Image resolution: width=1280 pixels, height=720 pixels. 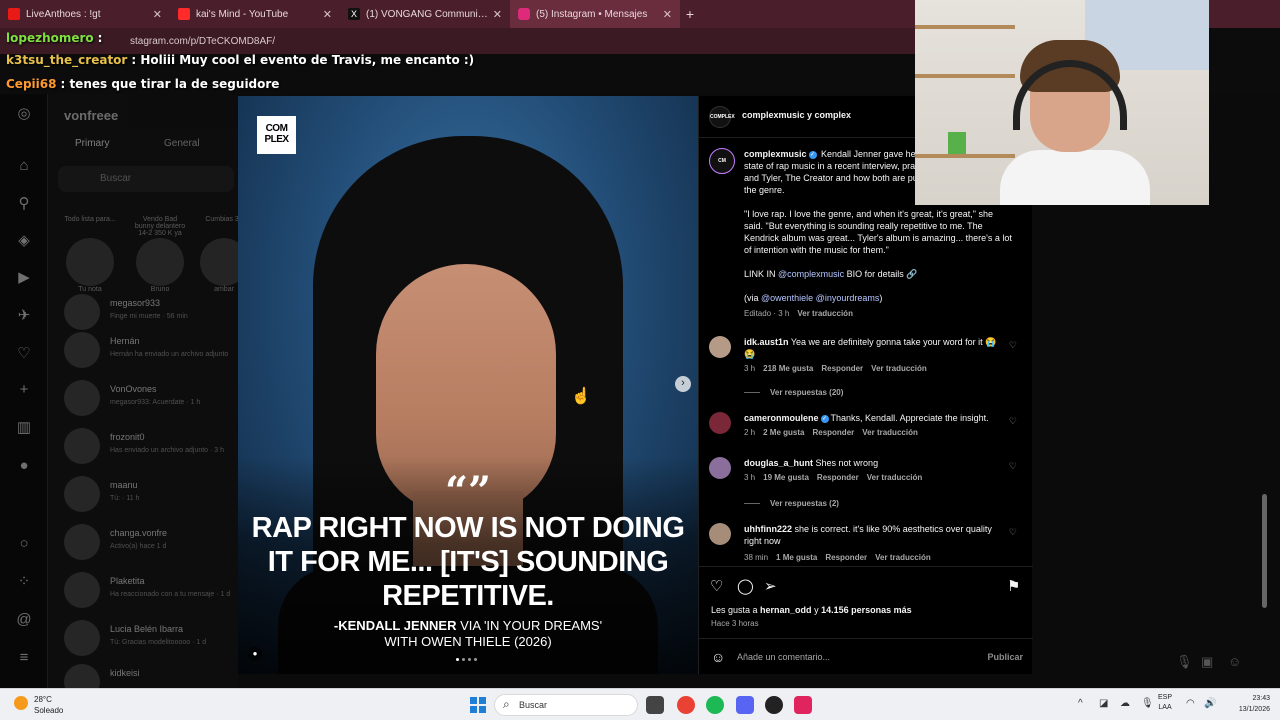 I want to click on conversation-item: megasor933 Finge mi muerte · 56 min, so click(x=148, y=315).